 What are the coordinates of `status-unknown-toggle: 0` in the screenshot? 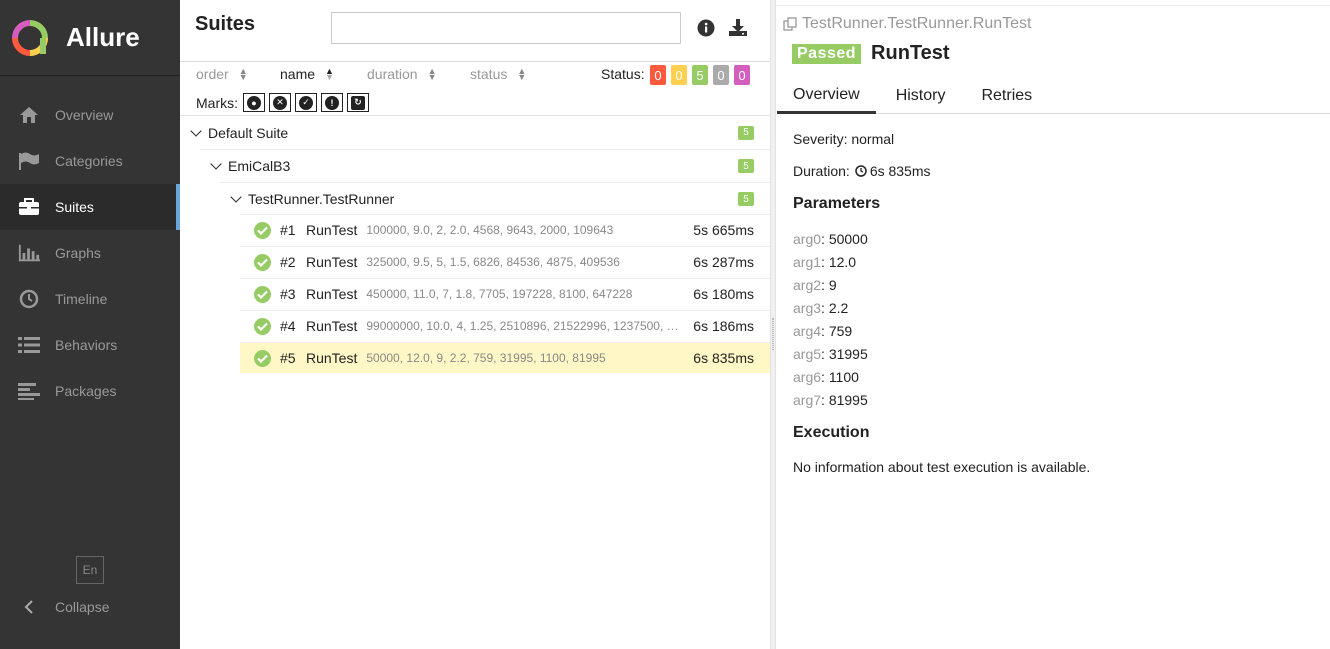 It's located at (742, 75).